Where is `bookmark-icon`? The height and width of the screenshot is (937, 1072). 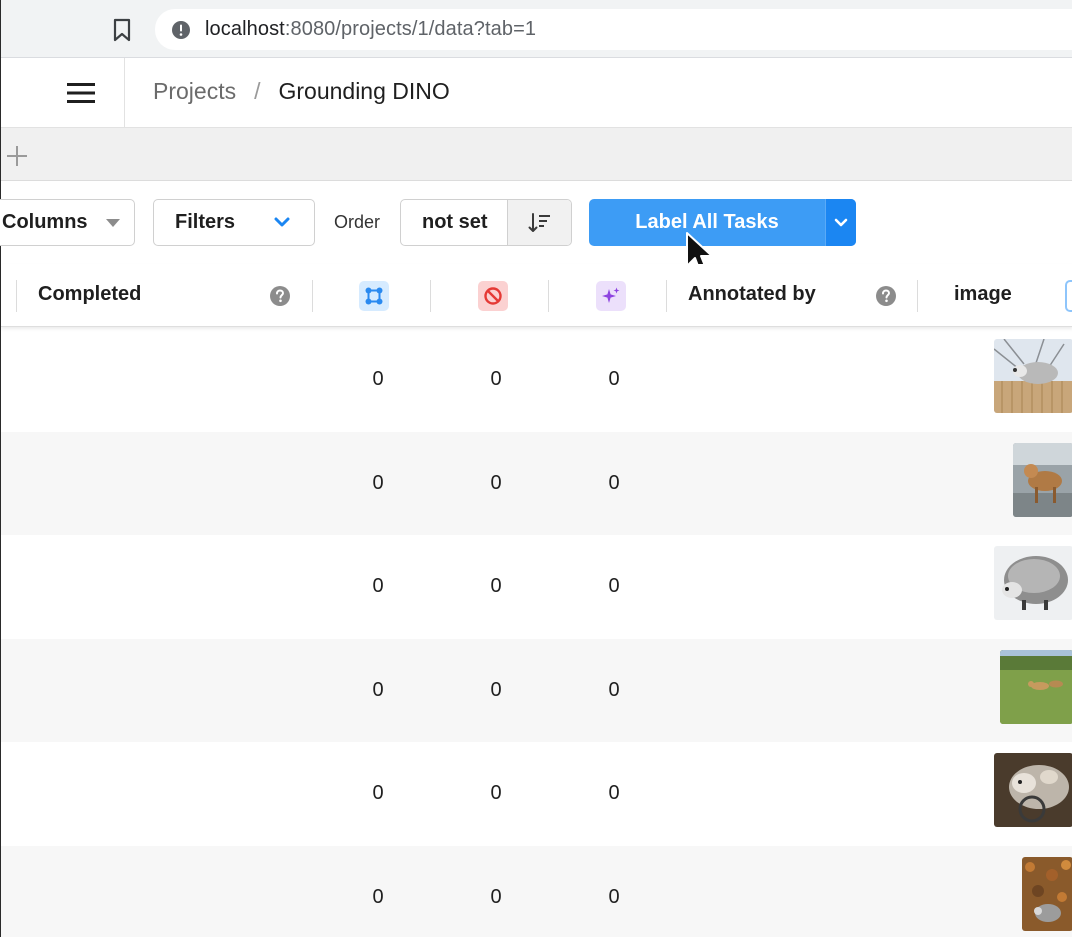 bookmark-icon is located at coordinates (122, 30).